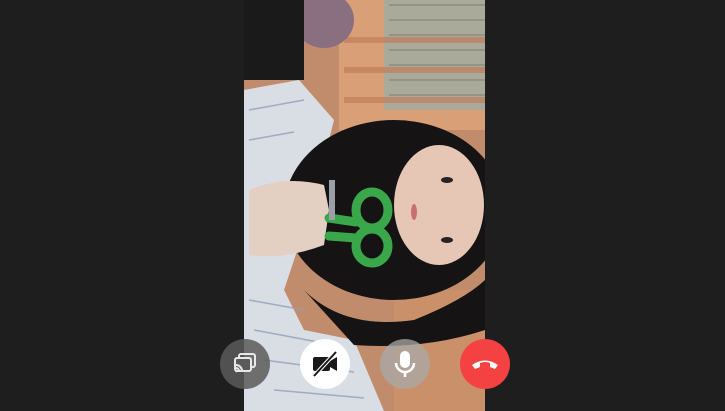 This screenshot has width=725, height=411. I want to click on camera-toggle-button, so click(325, 364).